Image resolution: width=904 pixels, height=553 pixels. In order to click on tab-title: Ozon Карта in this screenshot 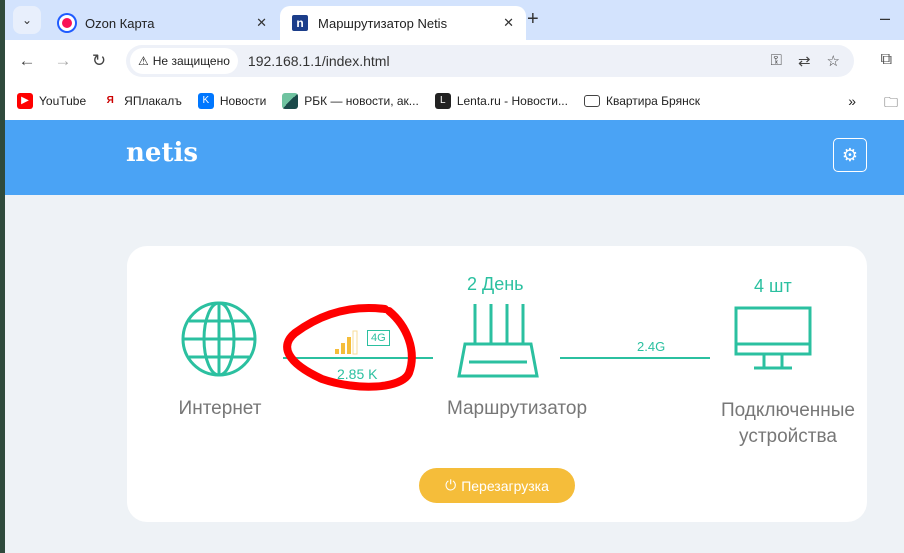, I will do `click(120, 23)`.